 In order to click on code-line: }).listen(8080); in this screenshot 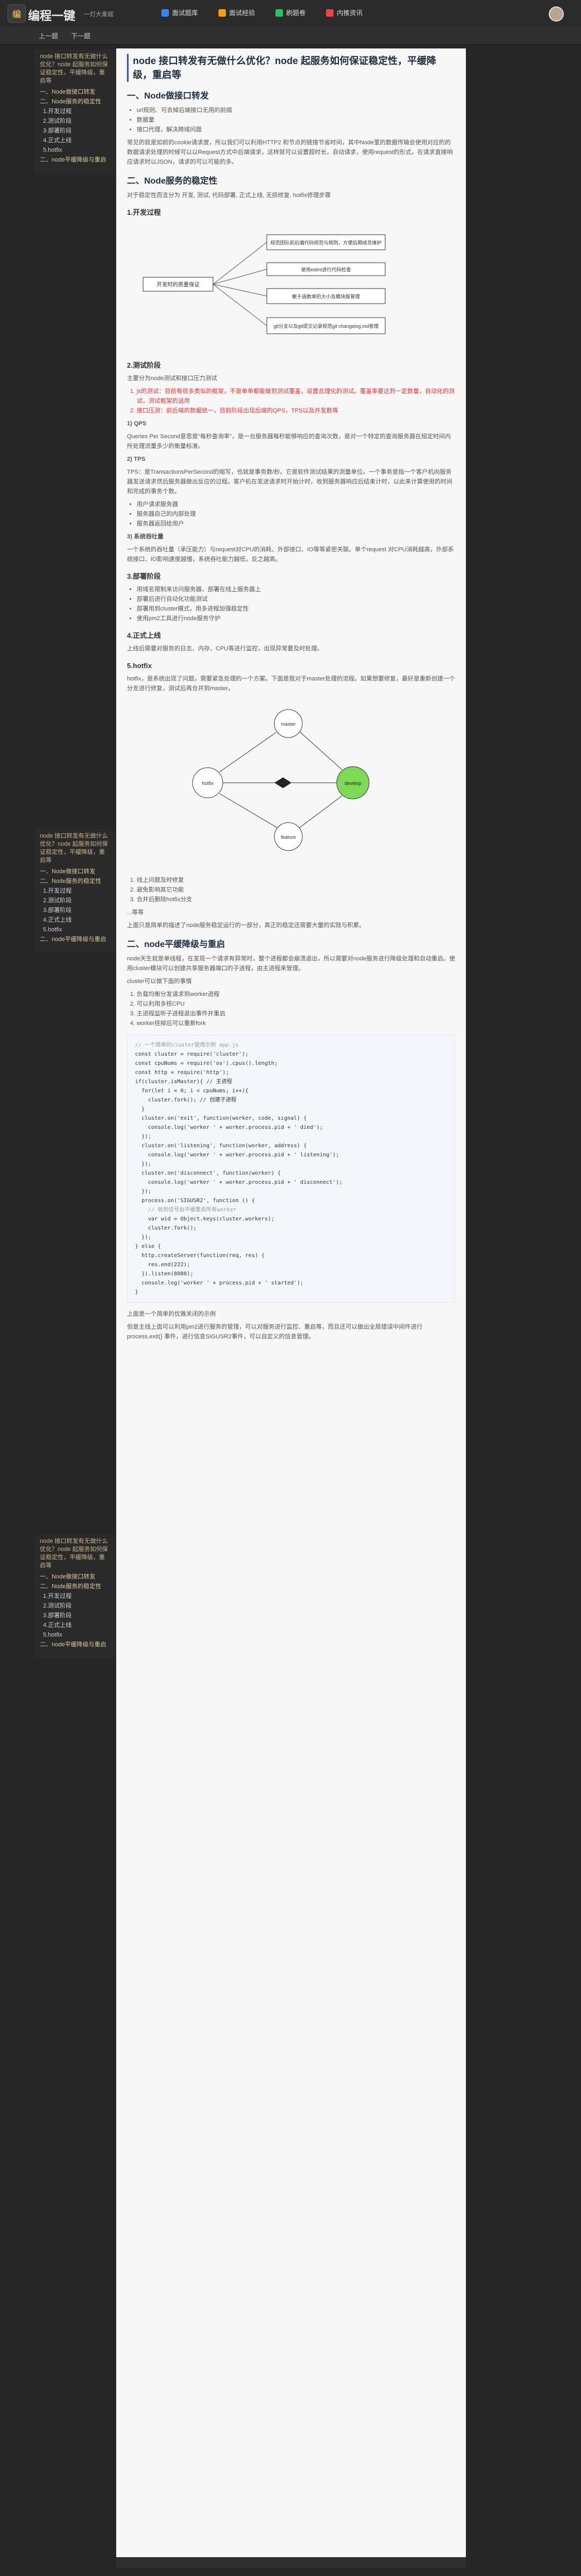, I will do `click(164, 1274)`.